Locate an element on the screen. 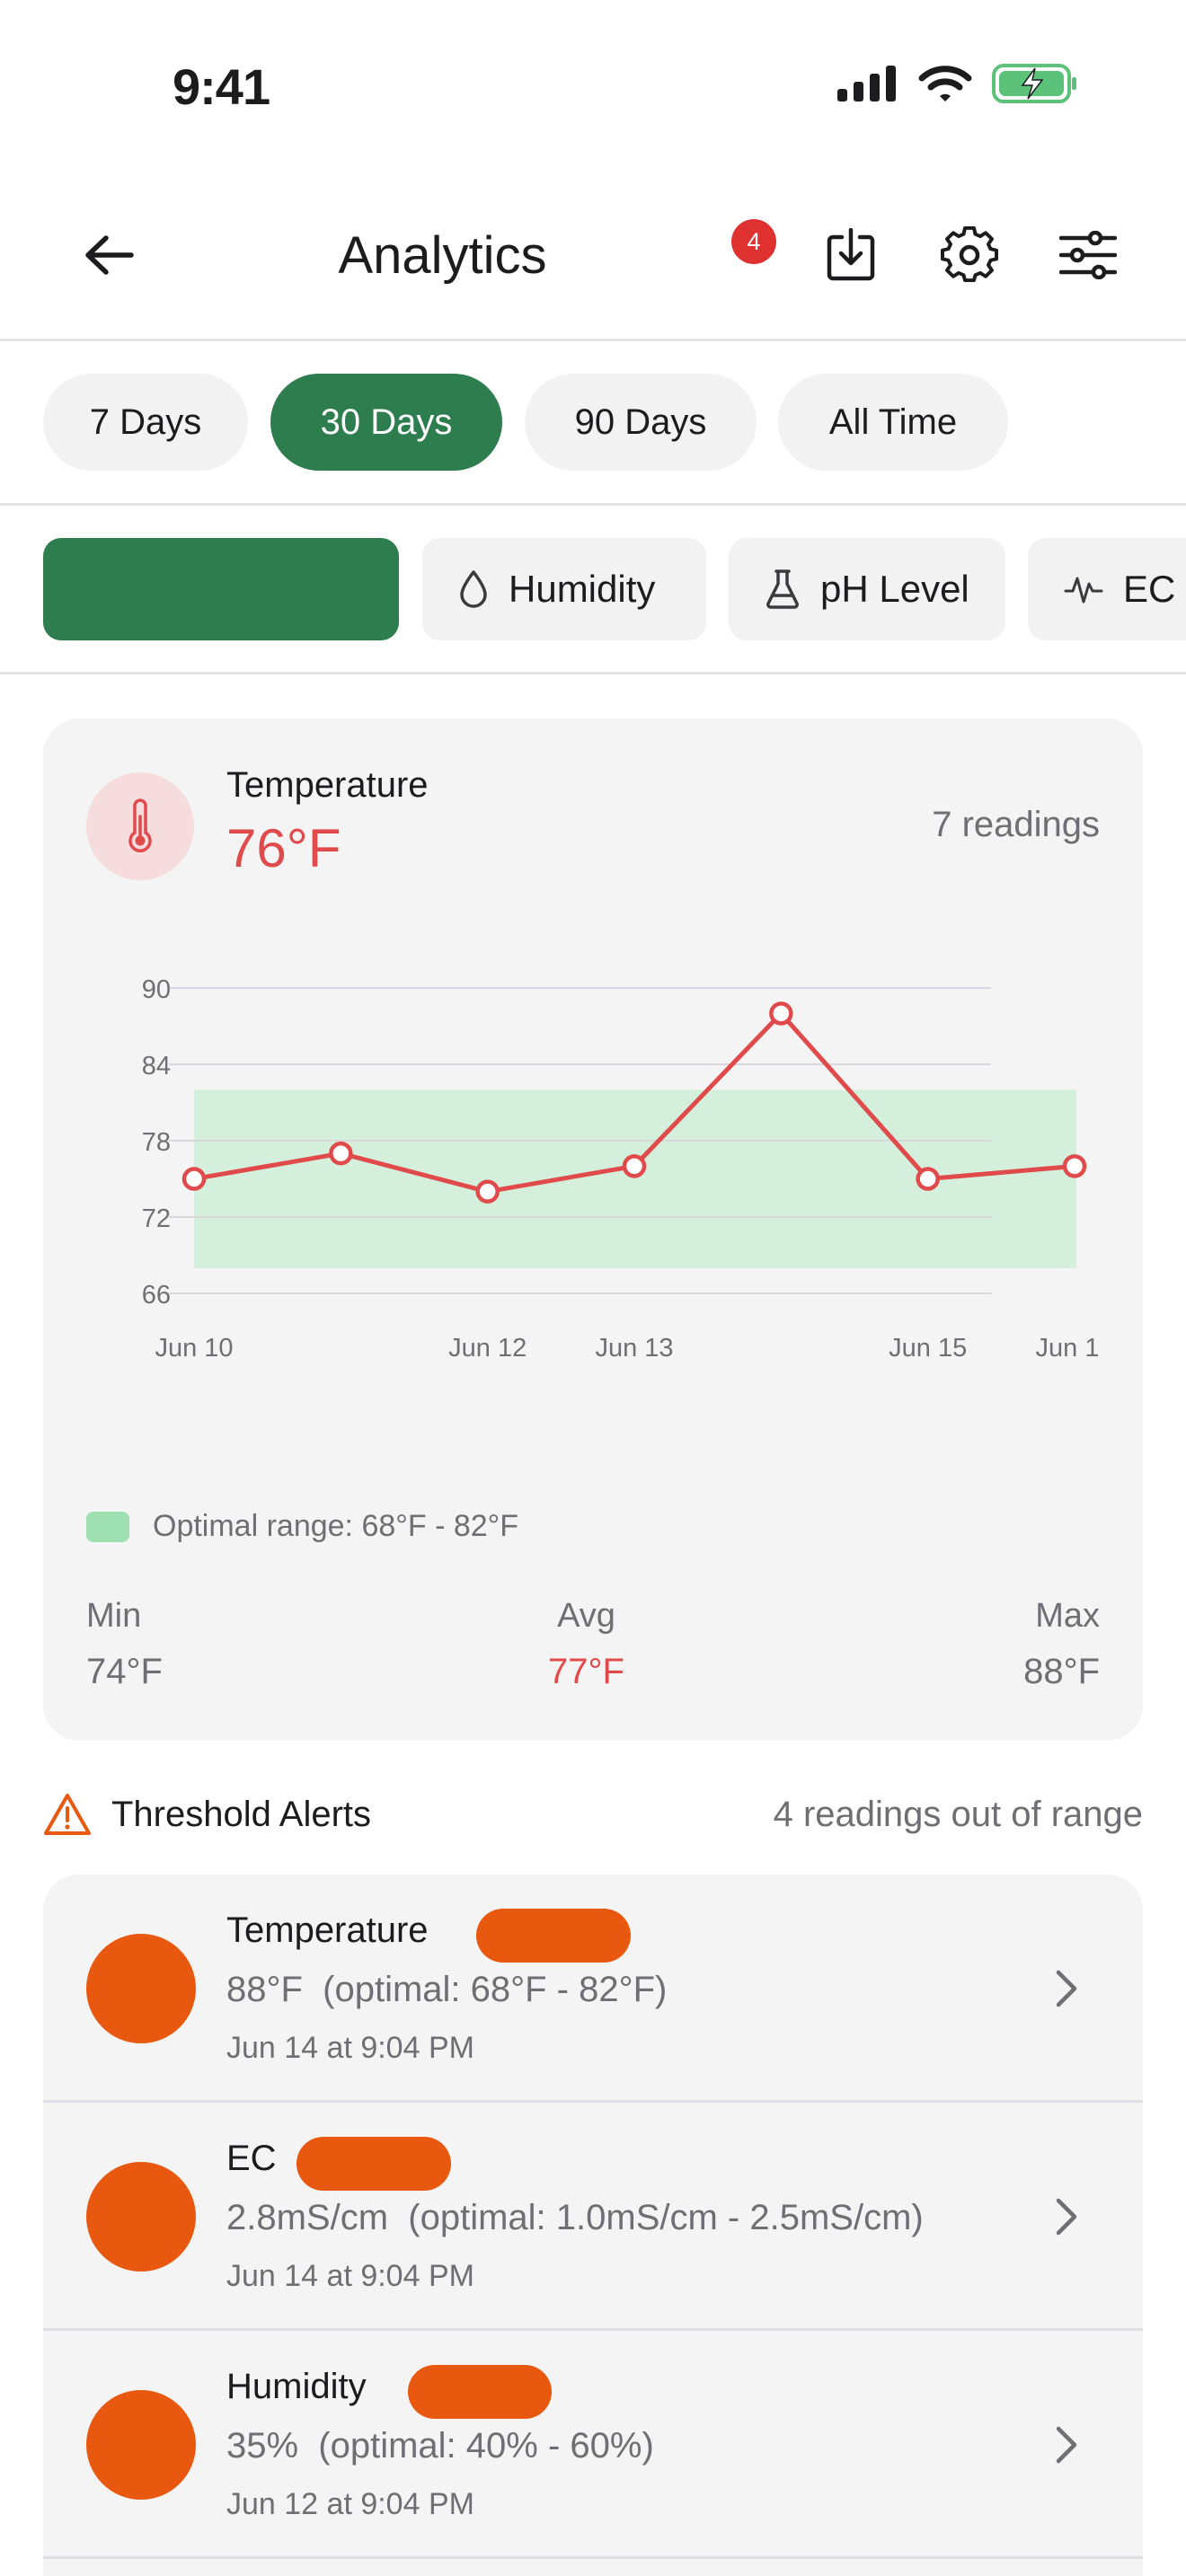 This screenshot has width=1186, height=2576. sliders-icon is located at coordinates (1088, 255).